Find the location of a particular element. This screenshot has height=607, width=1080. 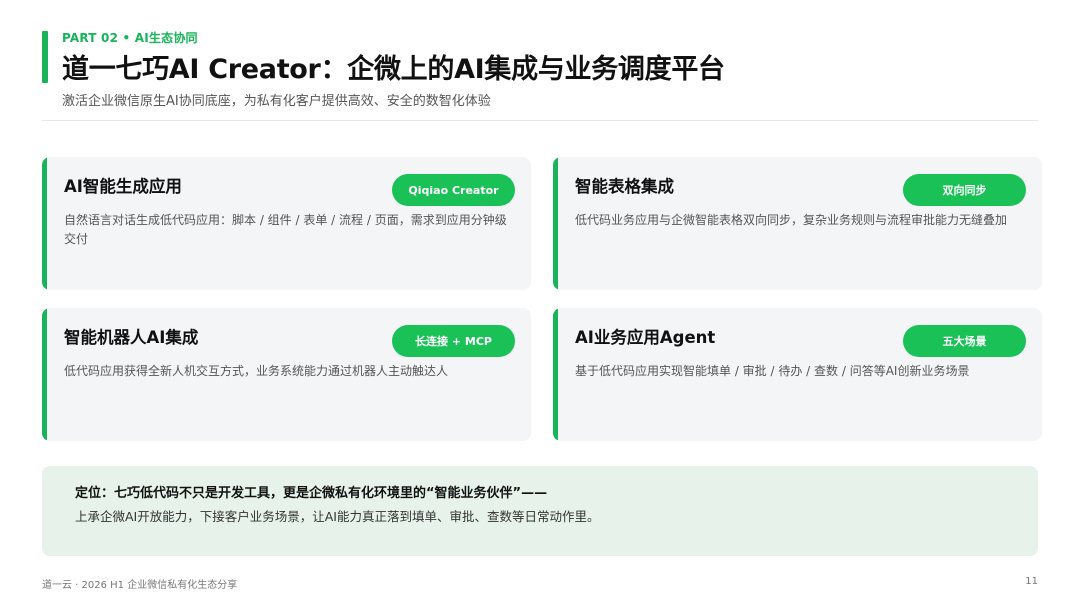

card-title: AI智能生成应用 is located at coordinates (123, 186).